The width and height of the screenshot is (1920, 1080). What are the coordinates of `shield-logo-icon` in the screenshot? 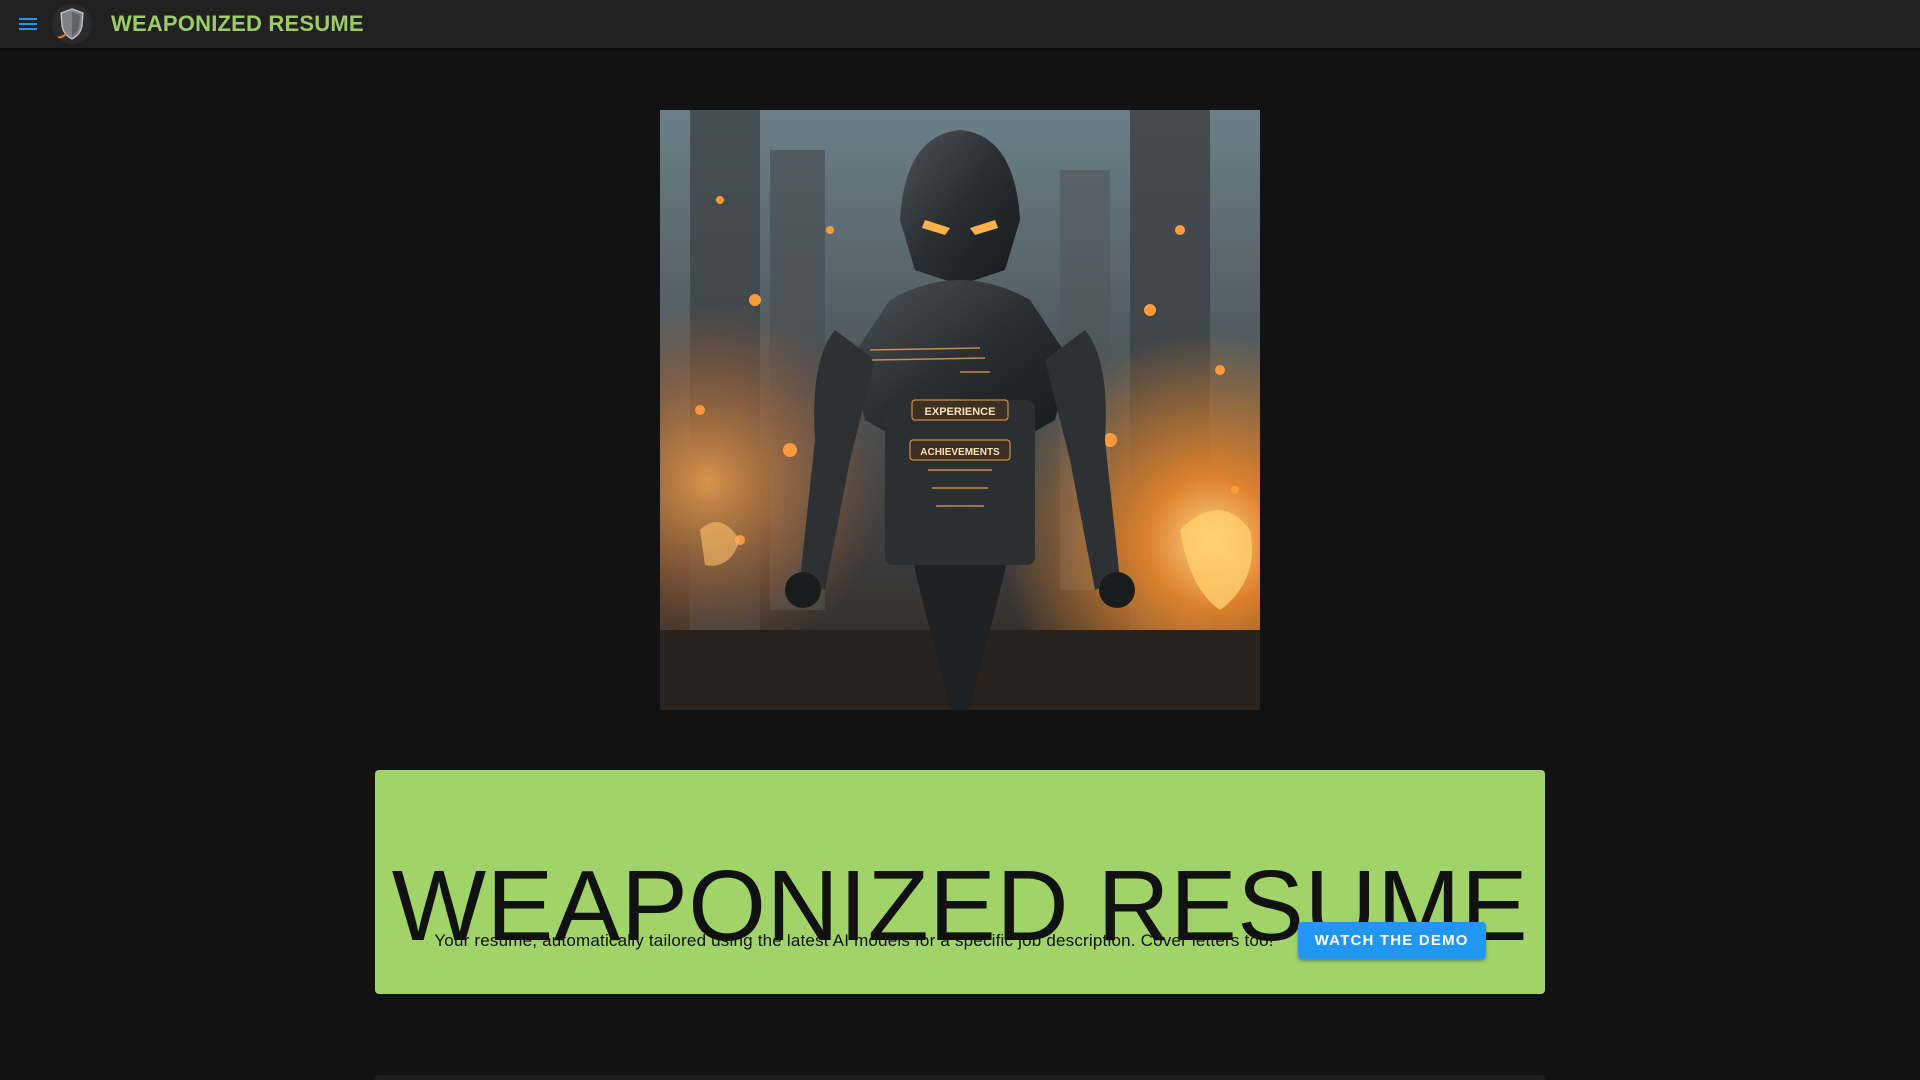 It's located at (72, 24).